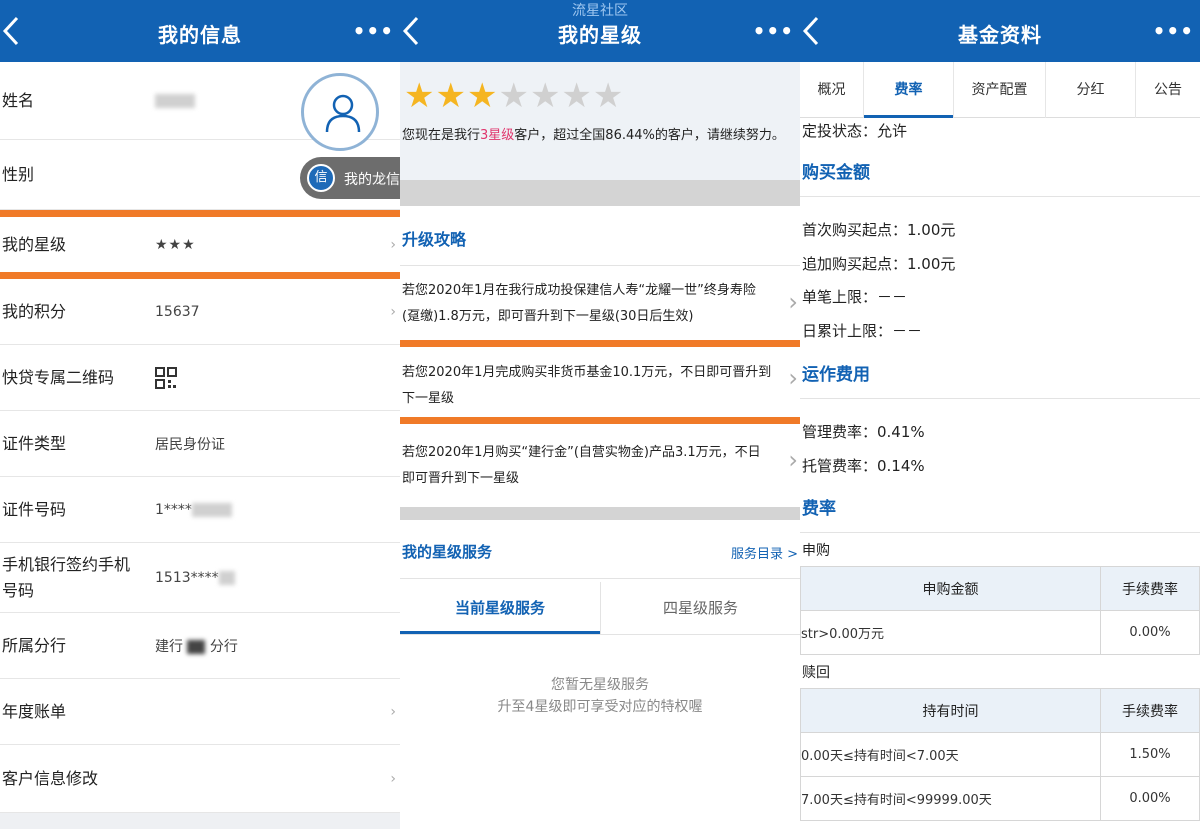 The width and height of the screenshot is (1200, 829). What do you see at coordinates (50, 778) in the screenshot?
I see `row-label: 客户信息修改` at bounding box center [50, 778].